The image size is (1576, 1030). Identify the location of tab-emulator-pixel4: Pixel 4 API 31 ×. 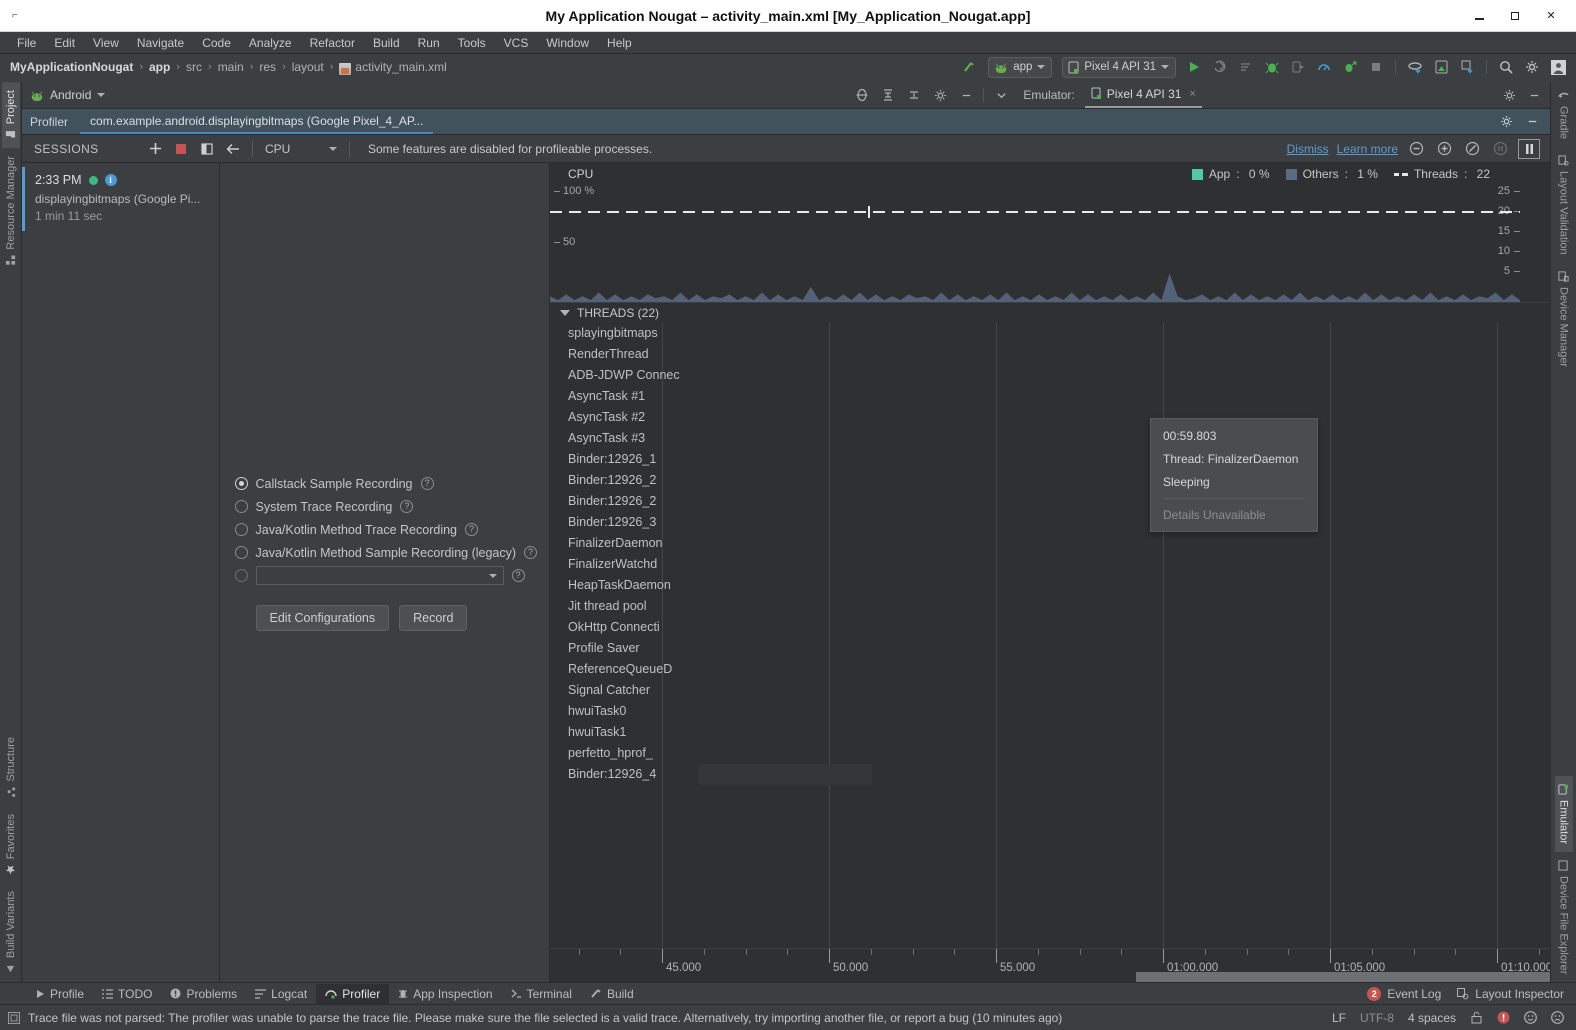
(1143, 95).